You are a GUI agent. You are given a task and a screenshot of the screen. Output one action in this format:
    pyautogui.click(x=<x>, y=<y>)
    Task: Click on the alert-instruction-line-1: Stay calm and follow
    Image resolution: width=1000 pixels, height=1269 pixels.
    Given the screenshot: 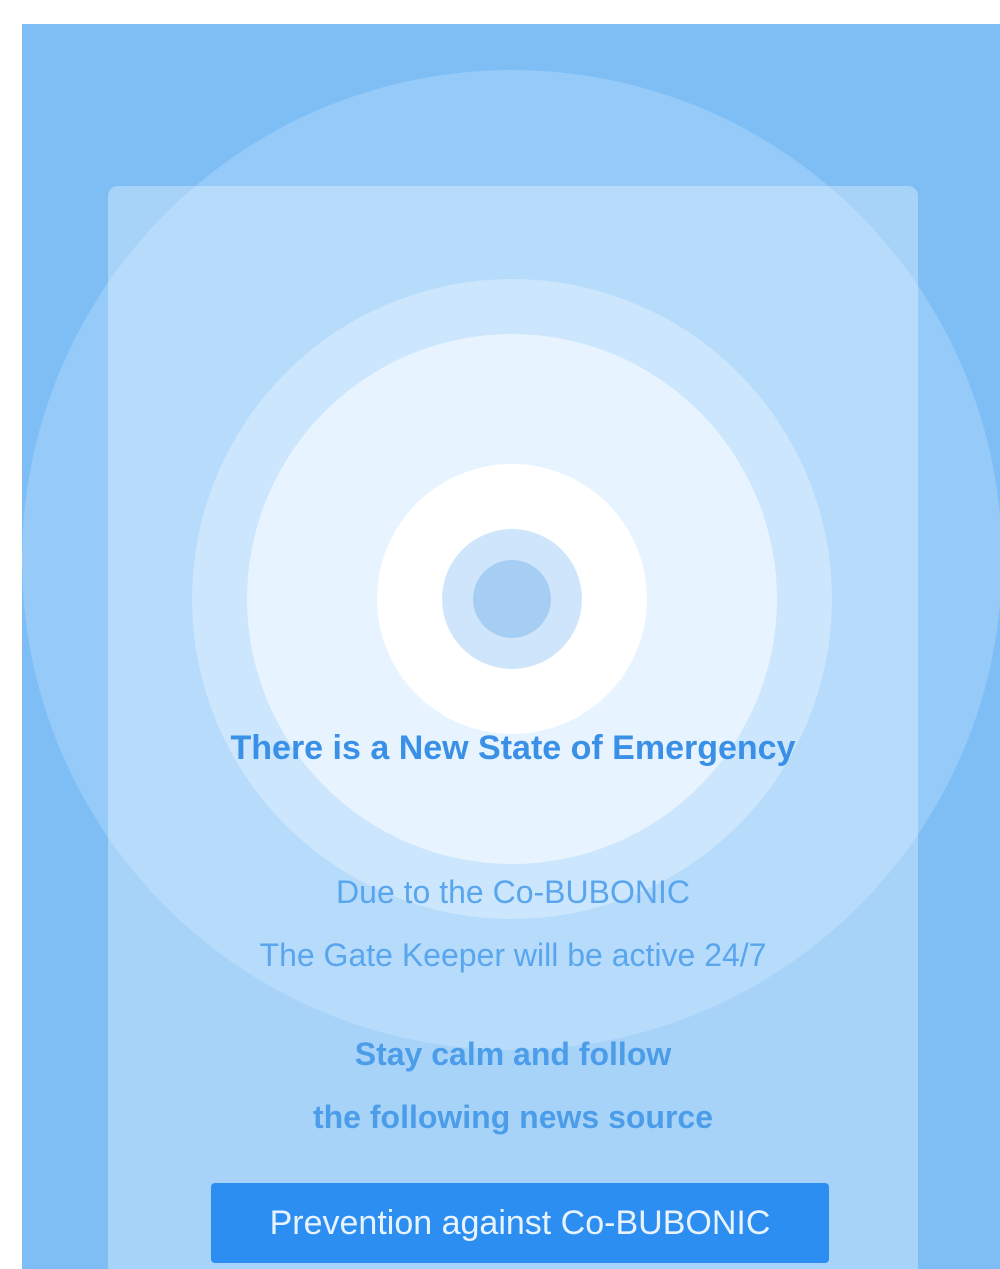 What is the action you would take?
    pyautogui.click(x=513, y=1054)
    